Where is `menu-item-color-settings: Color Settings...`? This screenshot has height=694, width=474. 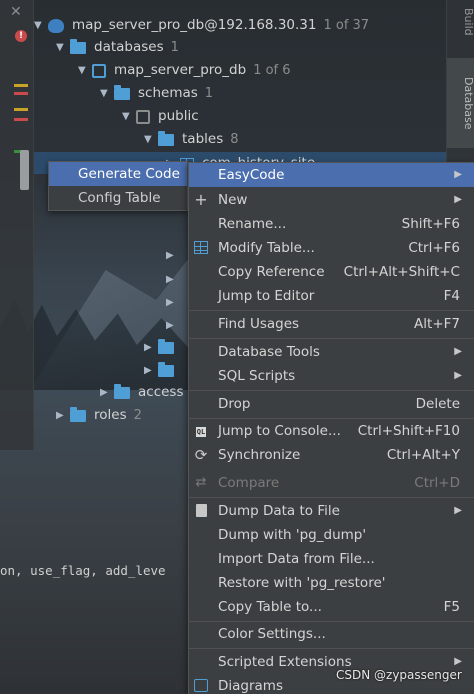
menu-item-color-settings: Color Settings... is located at coordinates (331, 634).